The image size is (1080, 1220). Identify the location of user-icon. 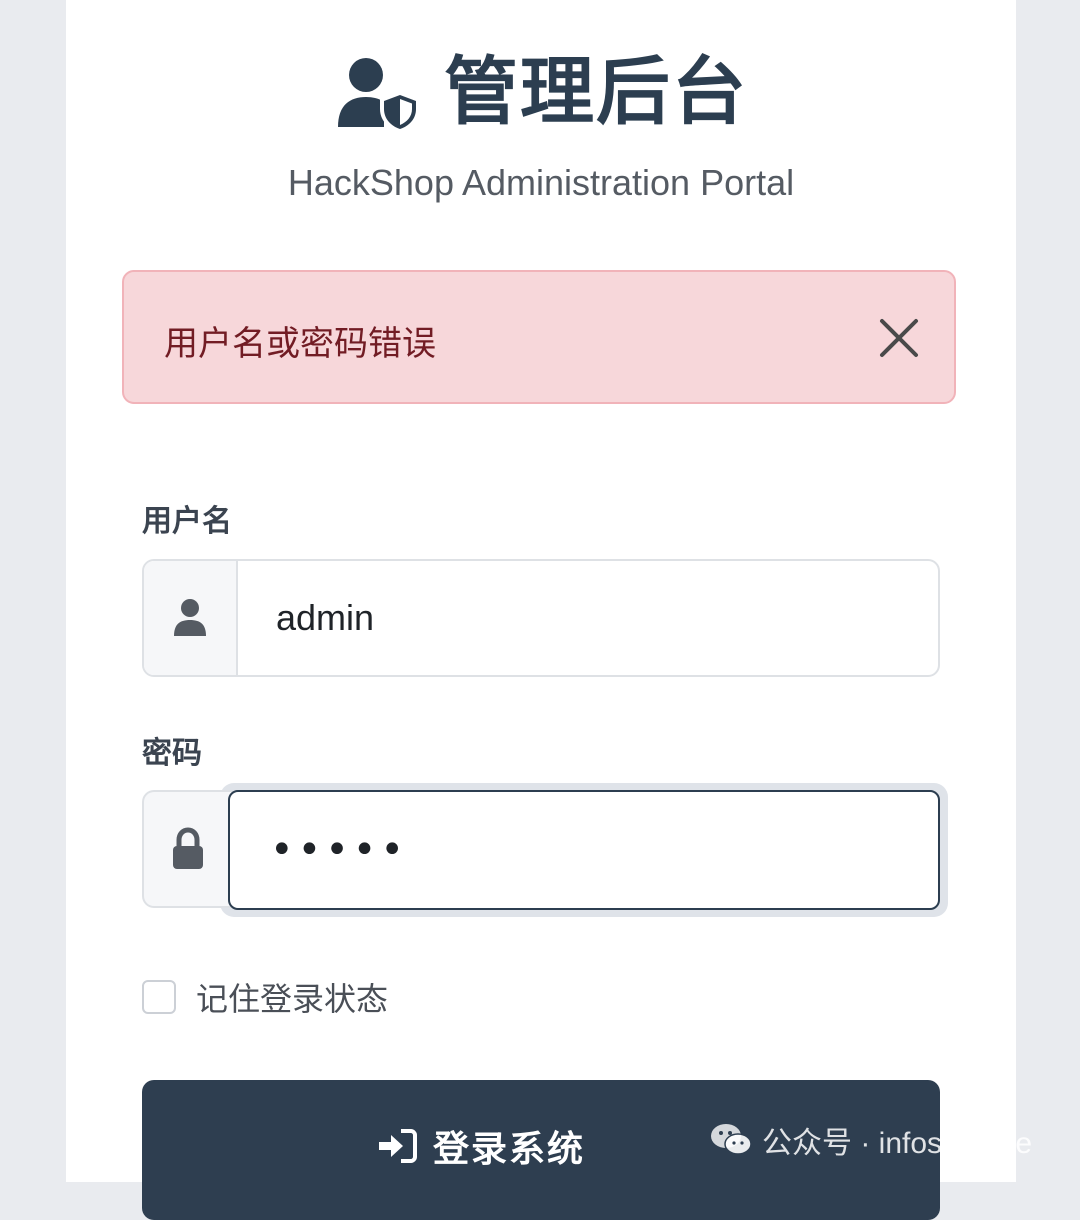
(190, 617).